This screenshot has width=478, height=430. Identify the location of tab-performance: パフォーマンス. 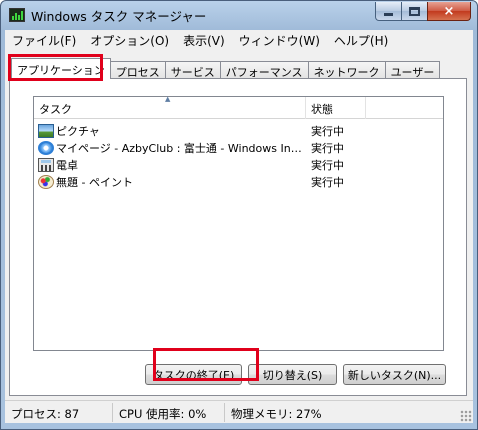
(264, 70).